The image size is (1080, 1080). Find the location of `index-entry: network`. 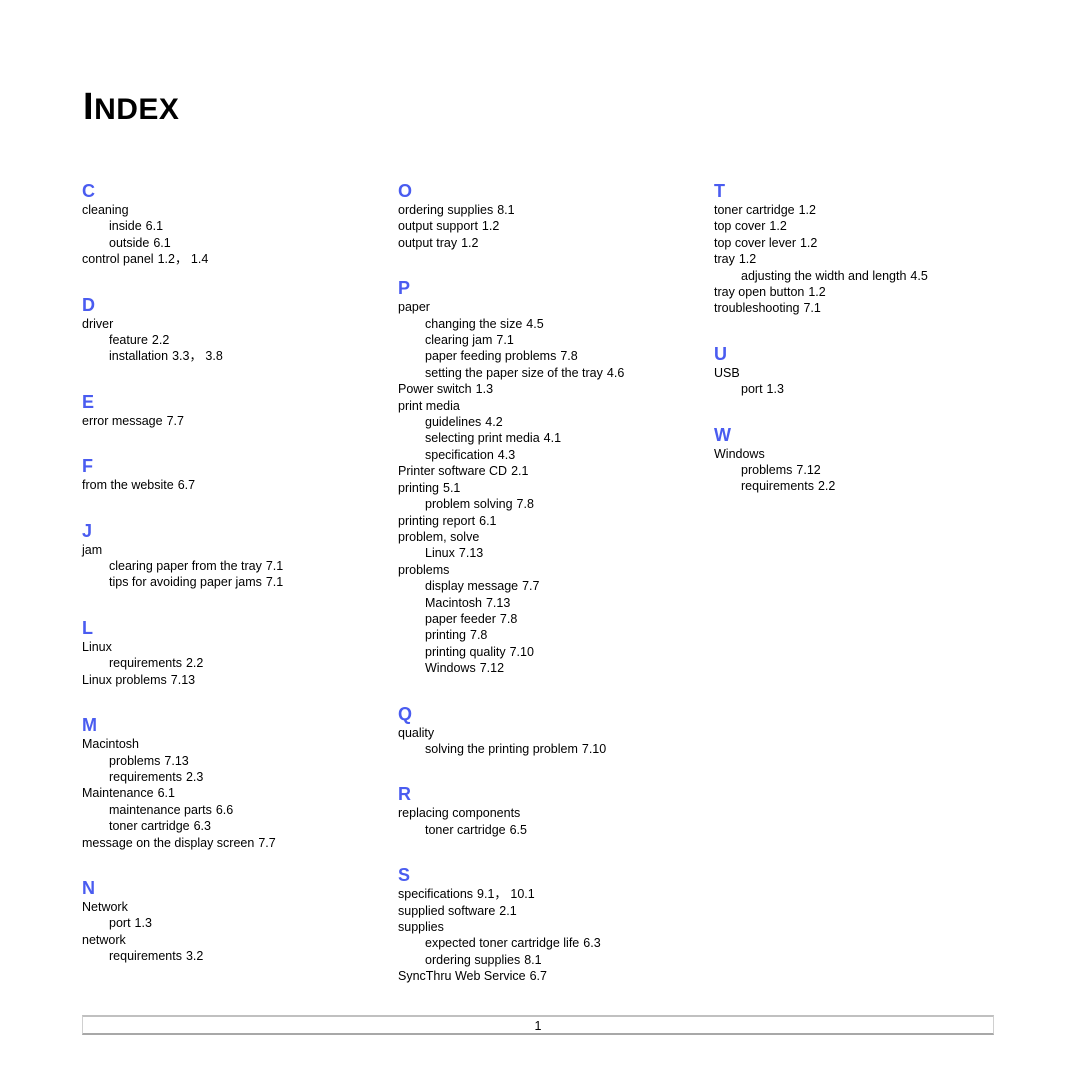

index-entry: network is located at coordinates (232, 940).